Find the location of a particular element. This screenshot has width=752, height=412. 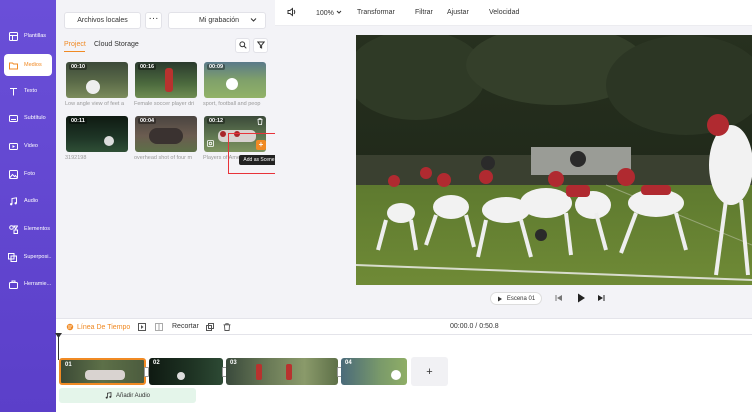

trim-button: Recortar is located at coordinates (185, 326).